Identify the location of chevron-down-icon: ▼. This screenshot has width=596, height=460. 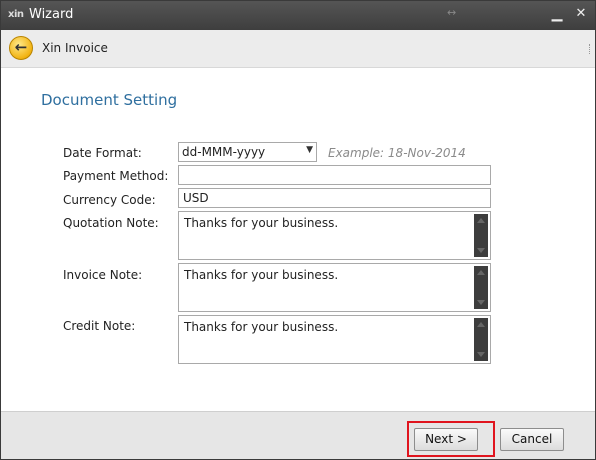
(309, 150).